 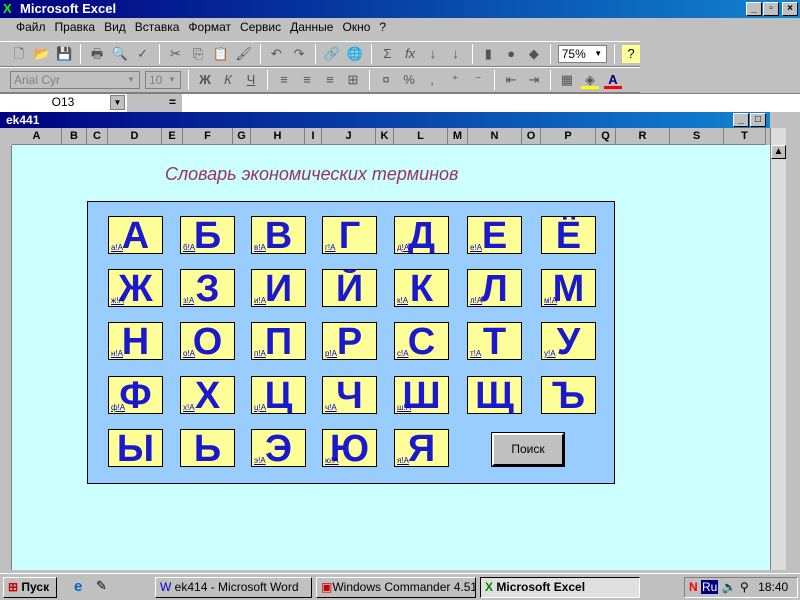 What do you see at coordinates (456, 54) in the screenshot?
I see `sort-descending-icon: ↓` at bounding box center [456, 54].